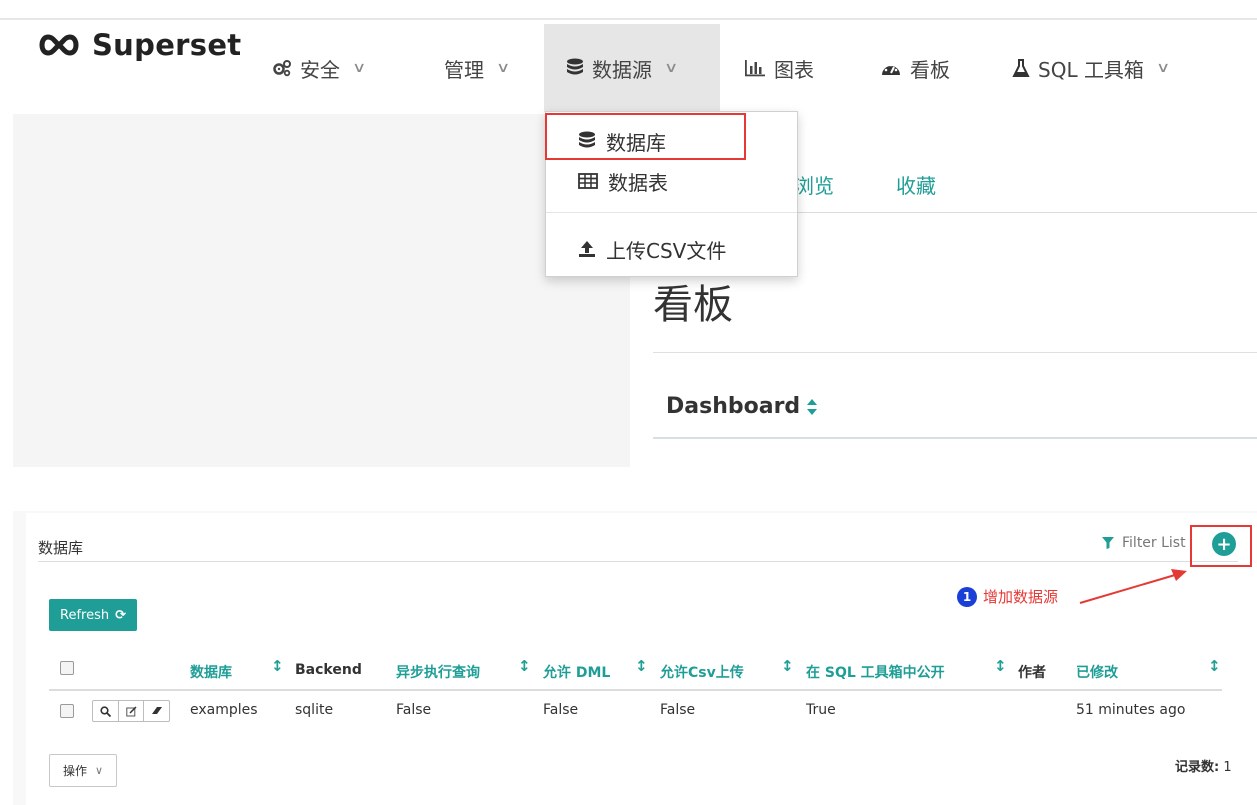  I want to click on record-count: 记录数: 1, so click(1203, 765).